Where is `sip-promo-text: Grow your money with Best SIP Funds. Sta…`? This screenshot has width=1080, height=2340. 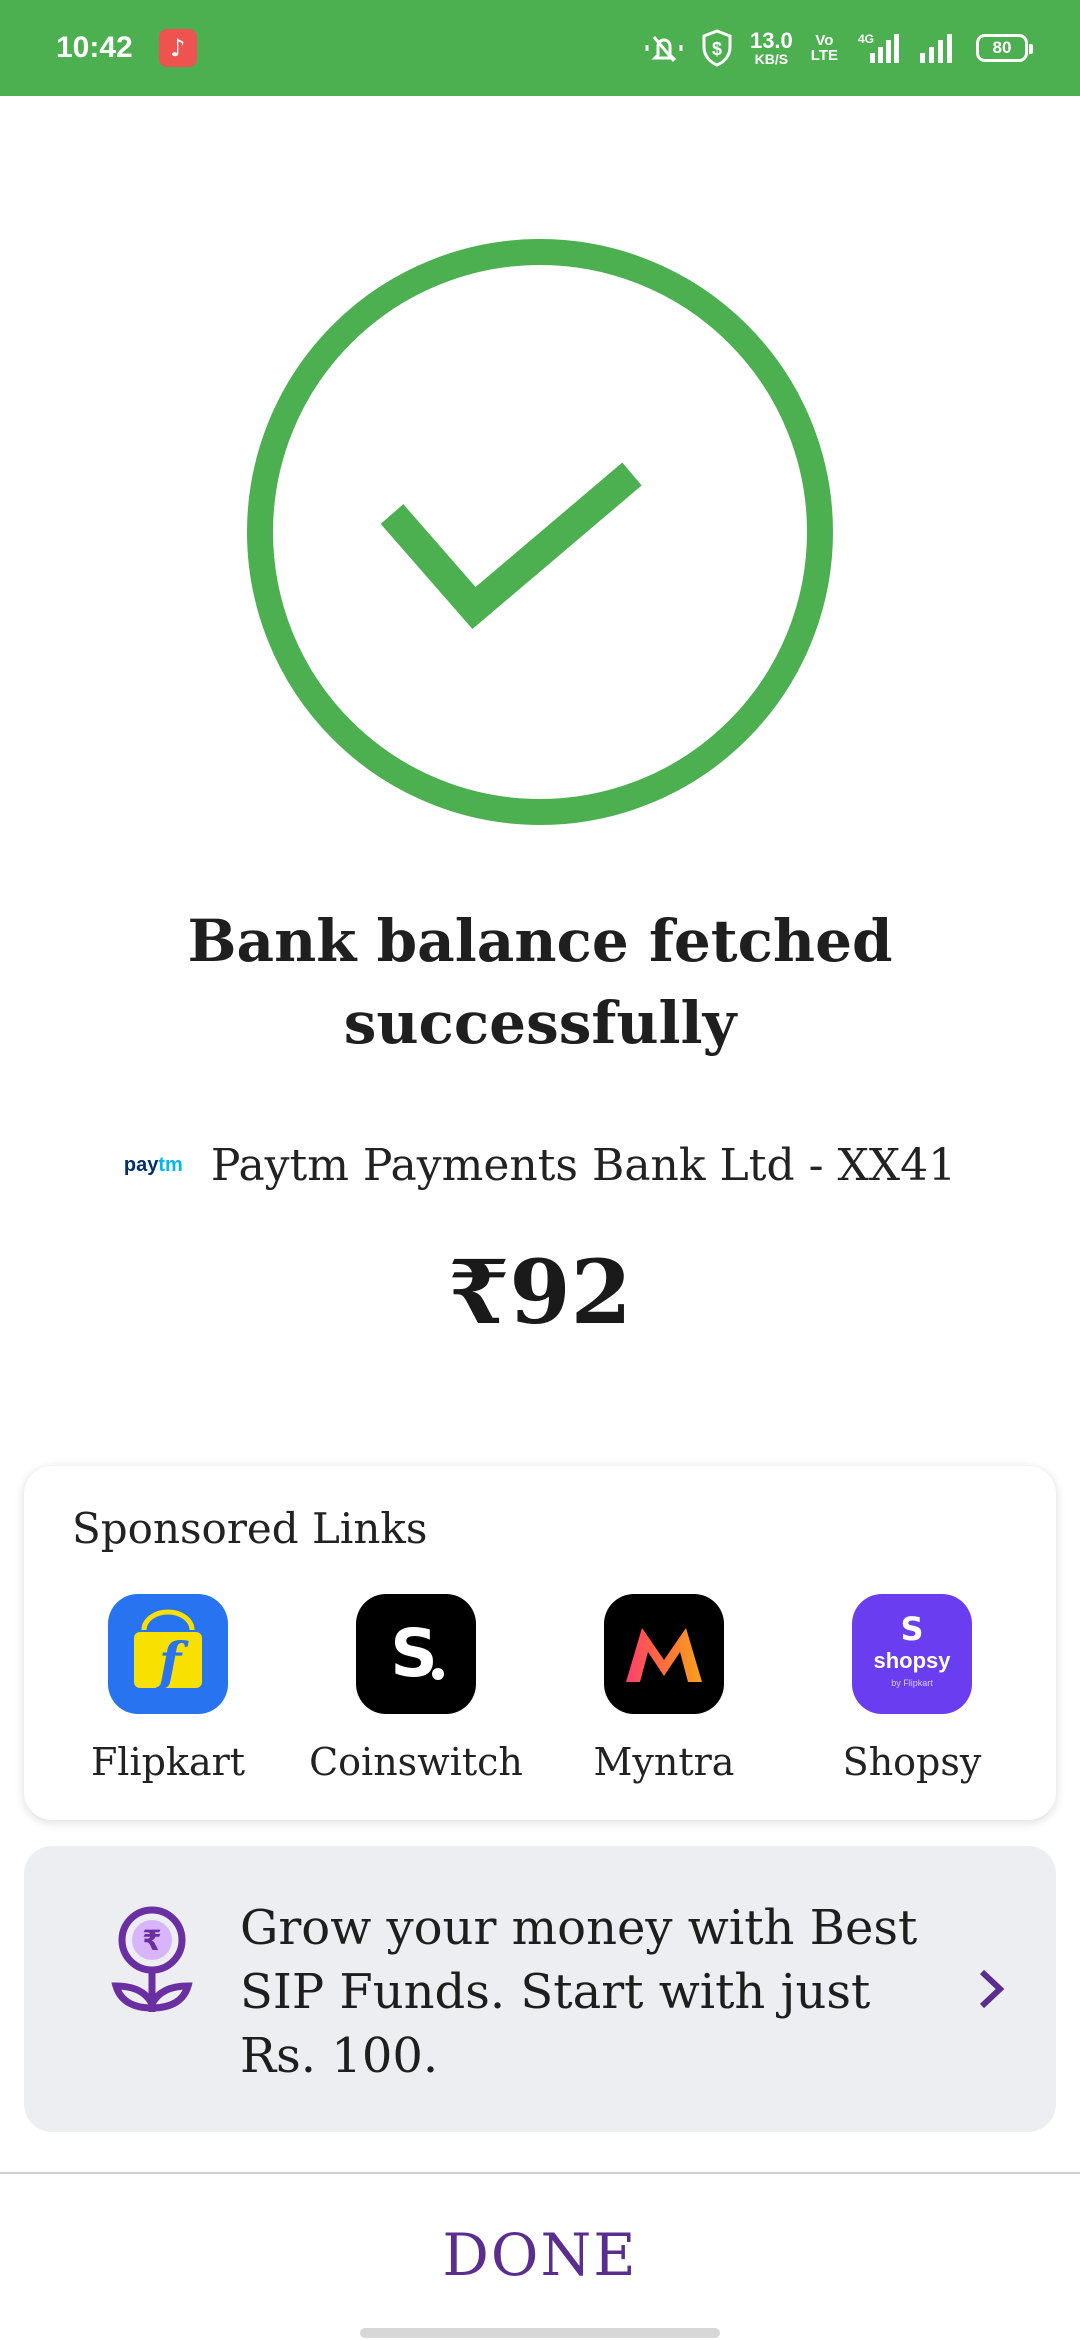
sip-promo-text: Grow your money with Best SIP Funds. Sta… is located at coordinates (579, 1992).